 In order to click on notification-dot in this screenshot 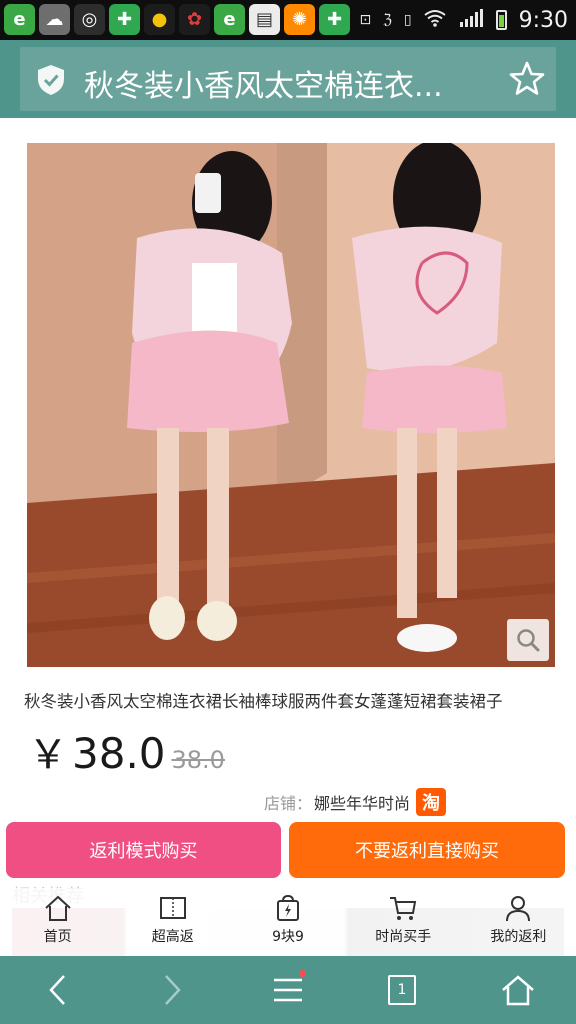, I will do `click(302, 973)`.